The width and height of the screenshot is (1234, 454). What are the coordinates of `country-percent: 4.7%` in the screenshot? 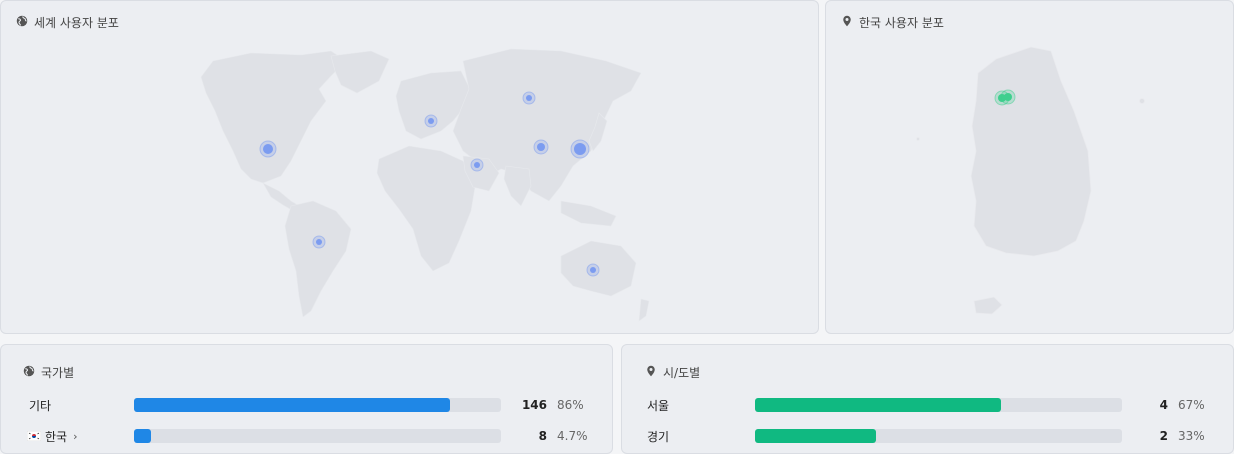 It's located at (572, 436).